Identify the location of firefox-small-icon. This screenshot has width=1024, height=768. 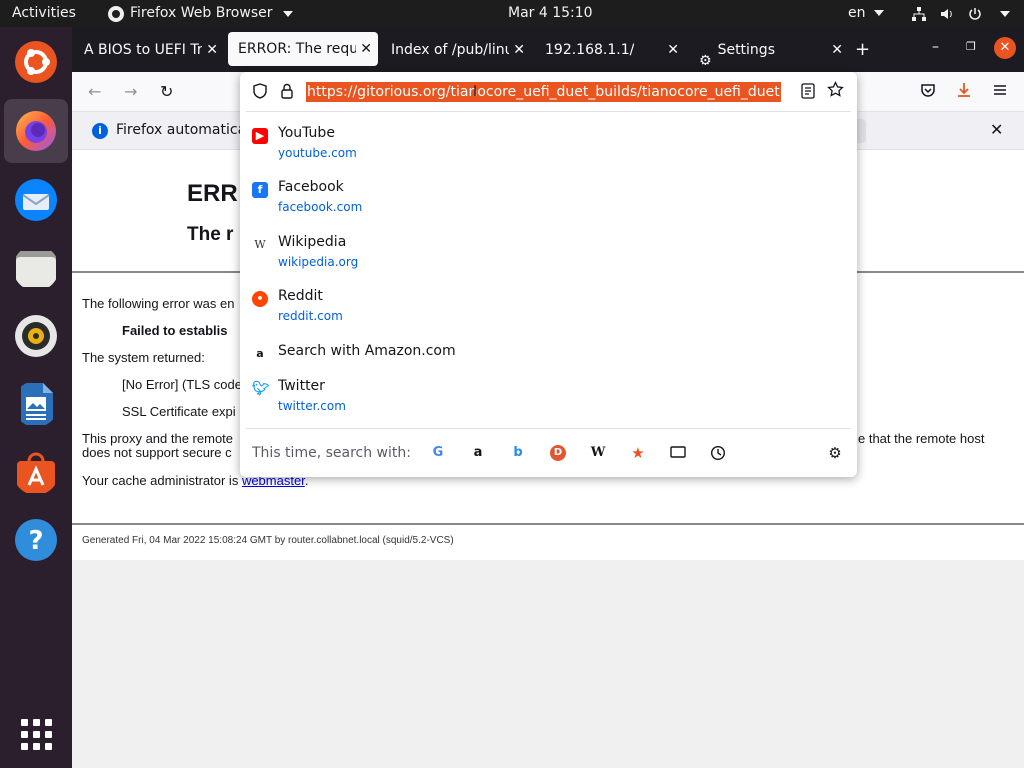
(116, 13).